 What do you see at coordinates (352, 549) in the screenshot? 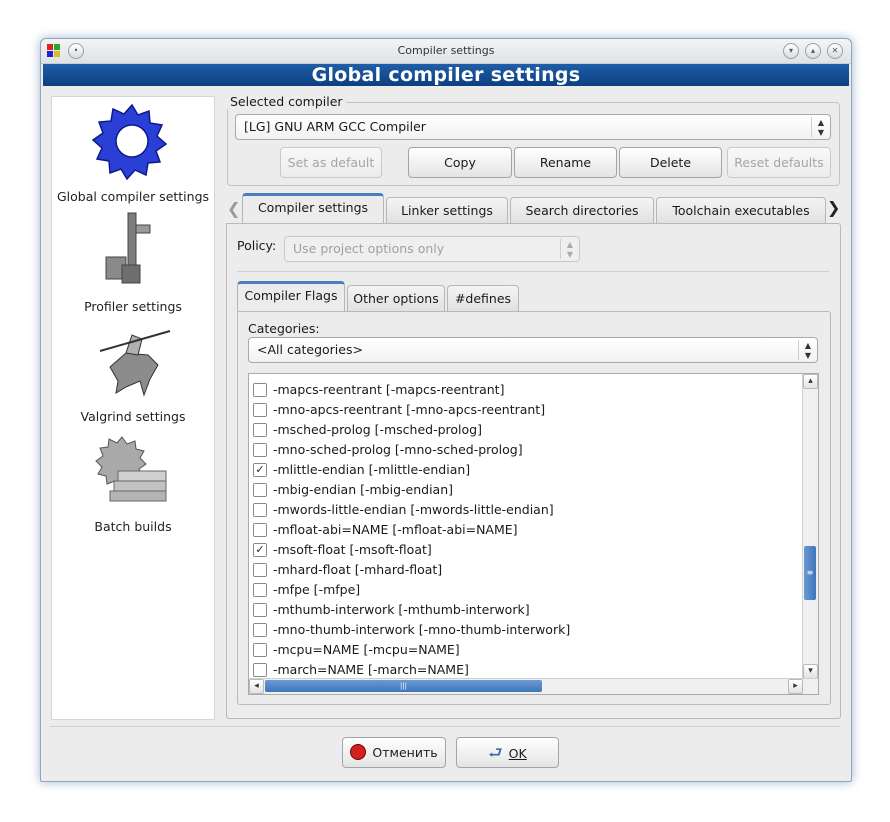
I see `flag-label: -msoft-float [-msoft-float]` at bounding box center [352, 549].